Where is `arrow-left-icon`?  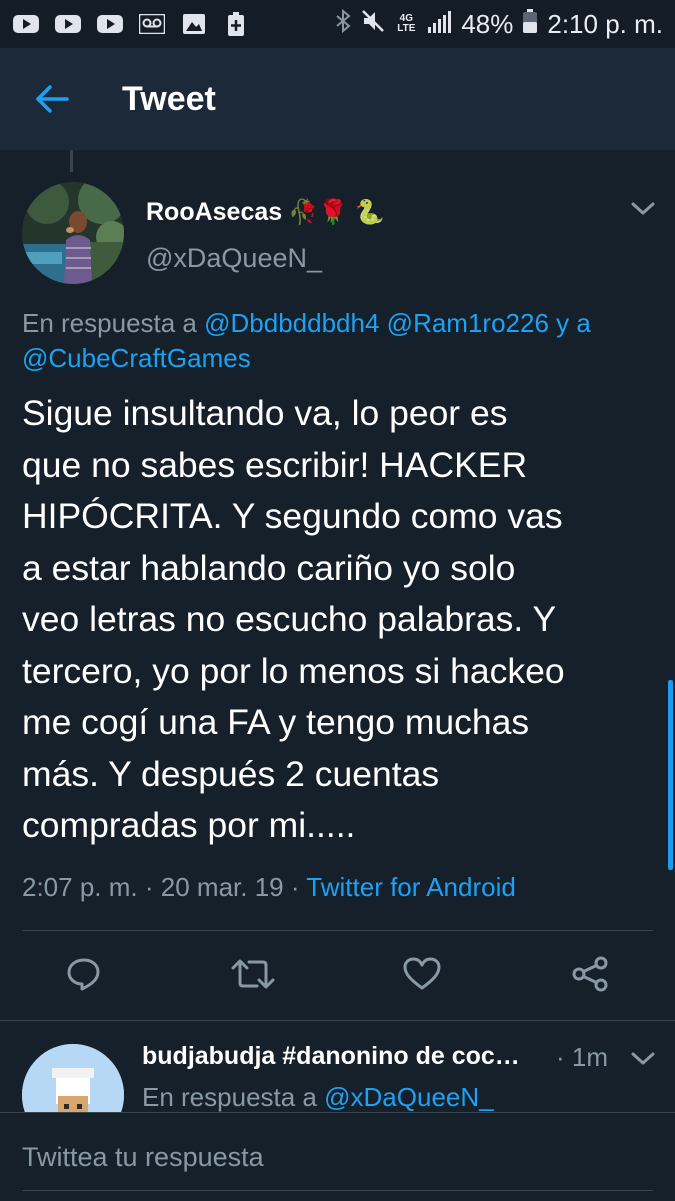
arrow-left-icon is located at coordinates (52, 99).